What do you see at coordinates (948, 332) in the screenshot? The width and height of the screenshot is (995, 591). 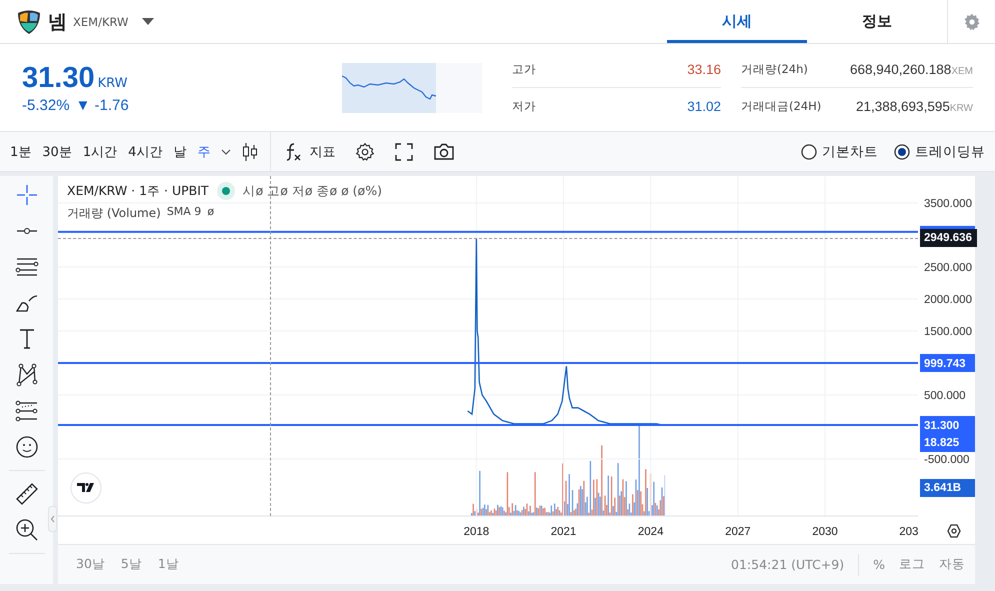 I see `axis-label: 1500.000` at bounding box center [948, 332].